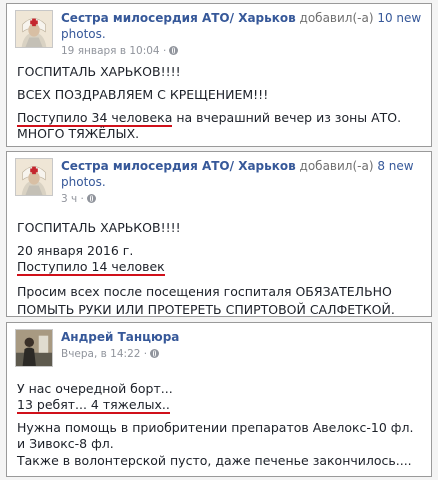 The height and width of the screenshot is (480, 438). What do you see at coordinates (242, 199) in the screenshot?
I see `post-meta: 3 ч ·` at bounding box center [242, 199].